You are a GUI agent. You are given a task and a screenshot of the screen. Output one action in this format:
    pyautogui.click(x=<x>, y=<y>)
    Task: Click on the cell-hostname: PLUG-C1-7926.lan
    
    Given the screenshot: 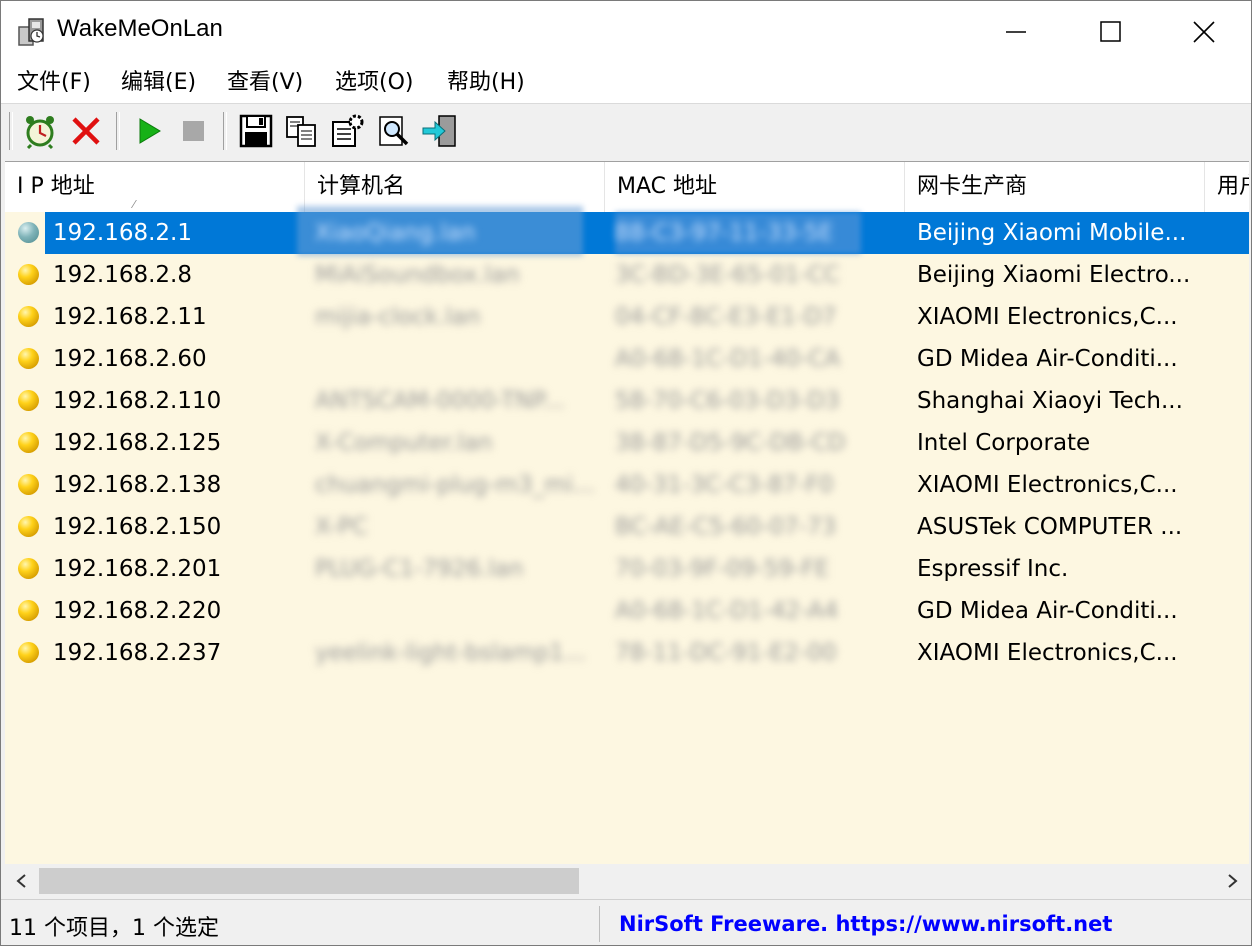 What is the action you would take?
    pyautogui.click(x=419, y=569)
    